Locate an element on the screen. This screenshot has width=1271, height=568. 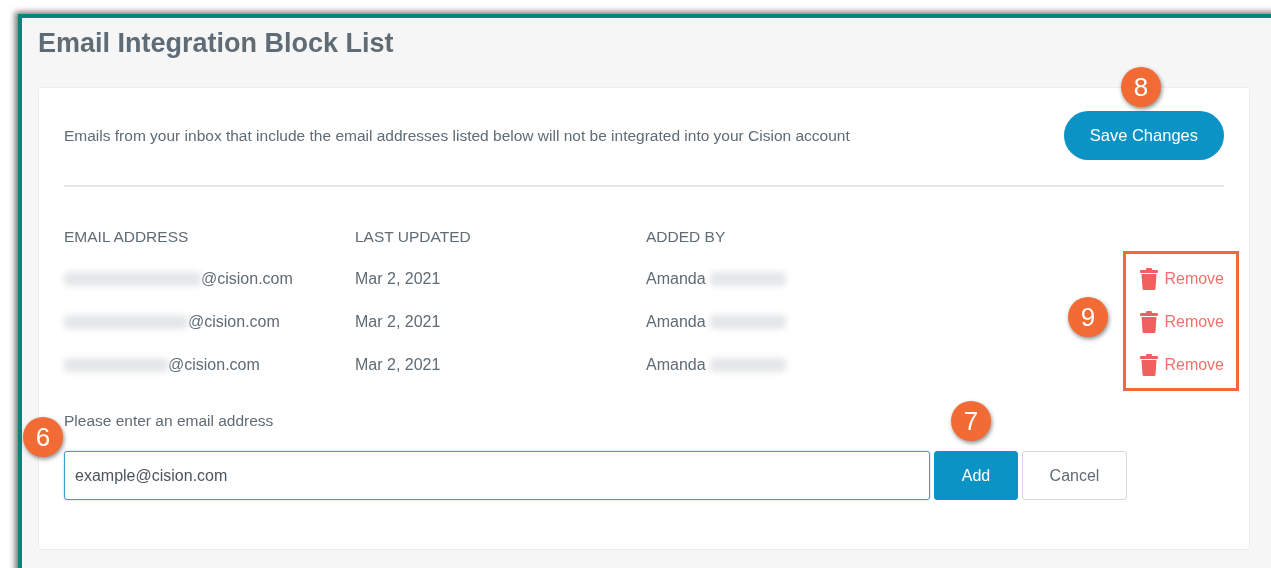
page-title: Email Integration Block List is located at coordinates (216, 43).